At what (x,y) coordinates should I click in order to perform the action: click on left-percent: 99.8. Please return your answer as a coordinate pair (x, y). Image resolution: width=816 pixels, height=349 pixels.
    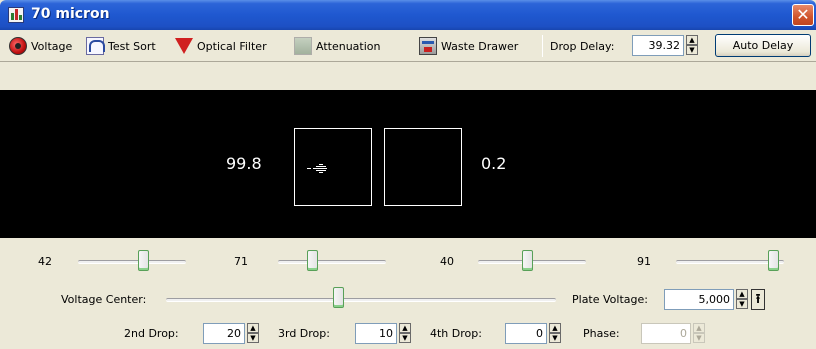
    Looking at the image, I should click on (244, 163).